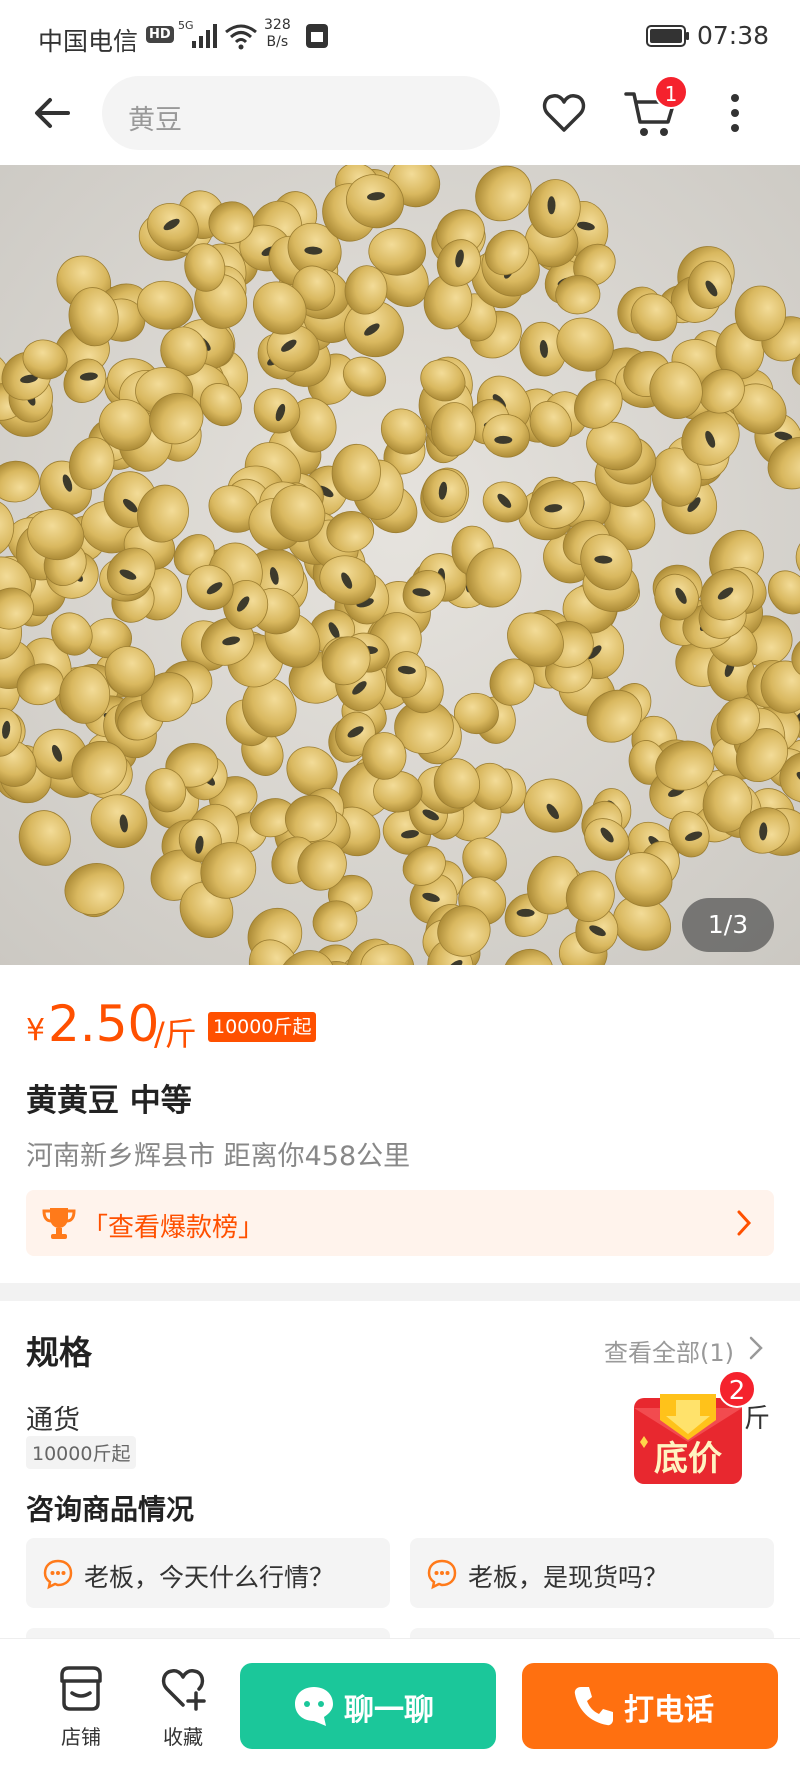 The width and height of the screenshot is (800, 1778). What do you see at coordinates (314, 1706) in the screenshot?
I see `chat-icon` at bounding box center [314, 1706].